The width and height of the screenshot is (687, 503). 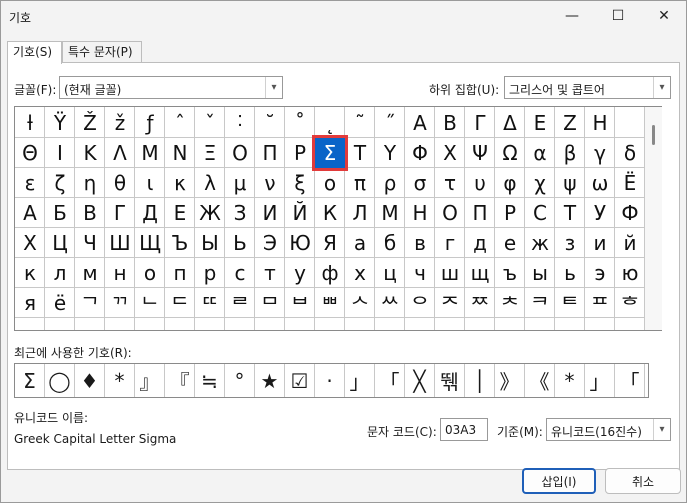 What do you see at coordinates (360, 123) in the screenshot?
I see `symbol-cell: ˜` at bounding box center [360, 123].